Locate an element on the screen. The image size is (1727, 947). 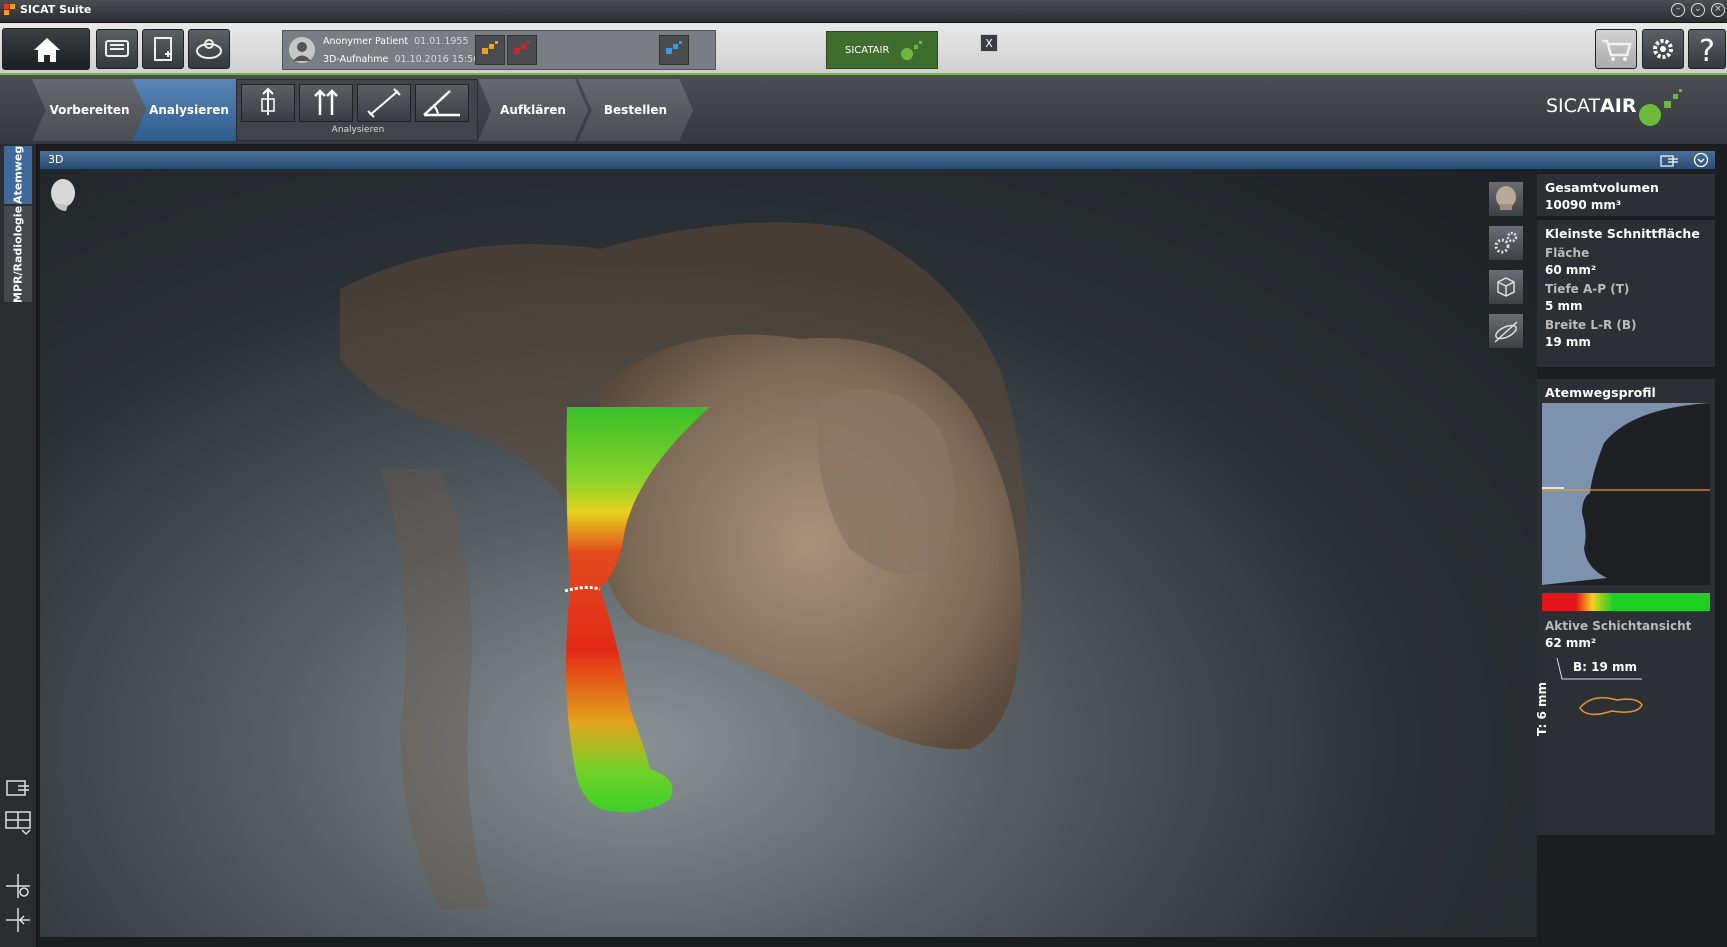
depth-label: Tiefe A-P (T) is located at coordinates (1587, 289).